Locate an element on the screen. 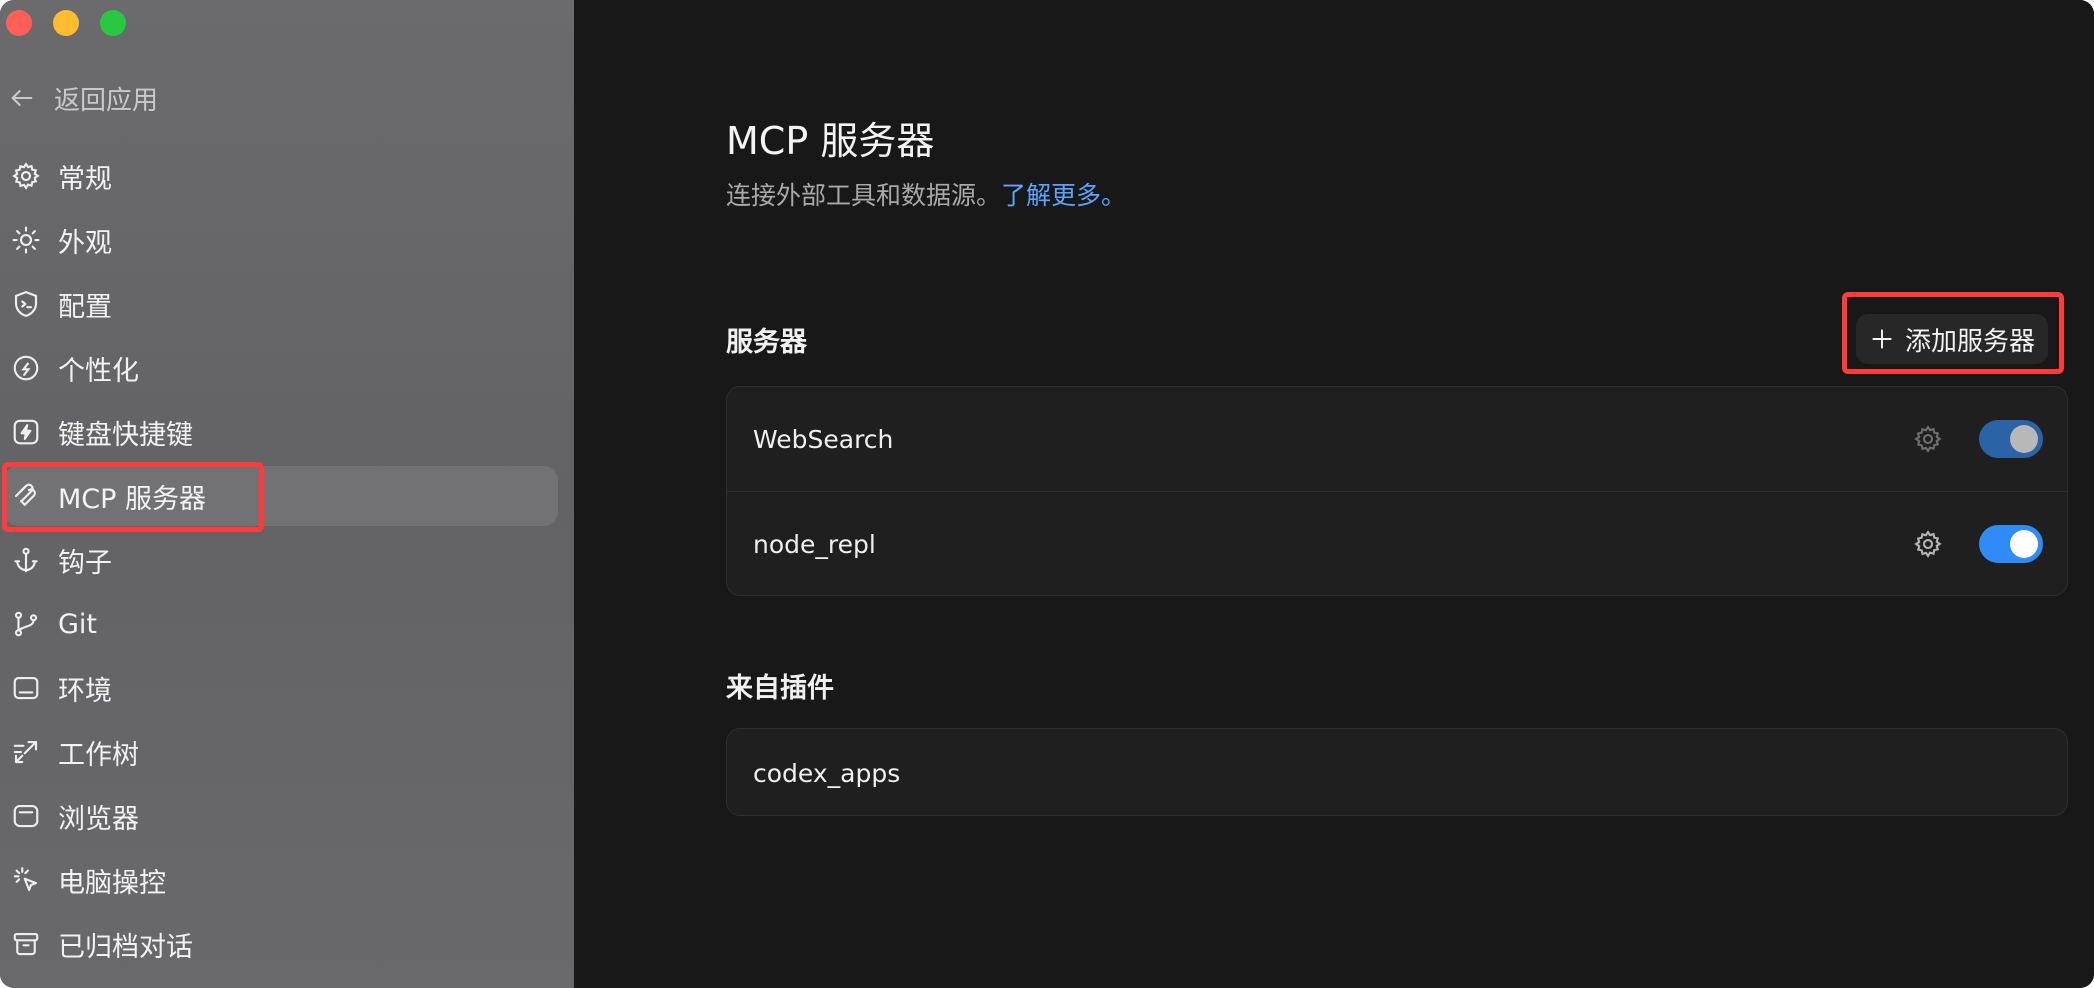 The width and height of the screenshot is (2094, 988). sidebar-item-label: Git is located at coordinates (78, 624).